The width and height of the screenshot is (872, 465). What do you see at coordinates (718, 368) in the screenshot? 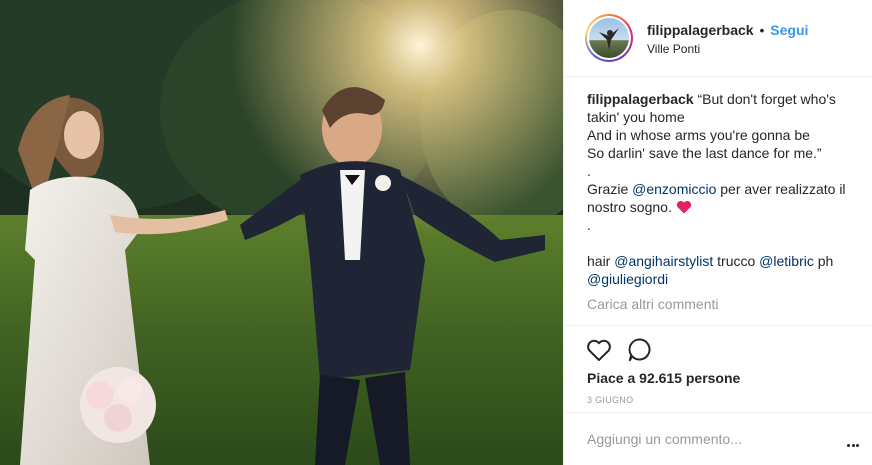
I see `post-actions: Piace a 92.615 persone 3 GIUGNO` at bounding box center [718, 368].